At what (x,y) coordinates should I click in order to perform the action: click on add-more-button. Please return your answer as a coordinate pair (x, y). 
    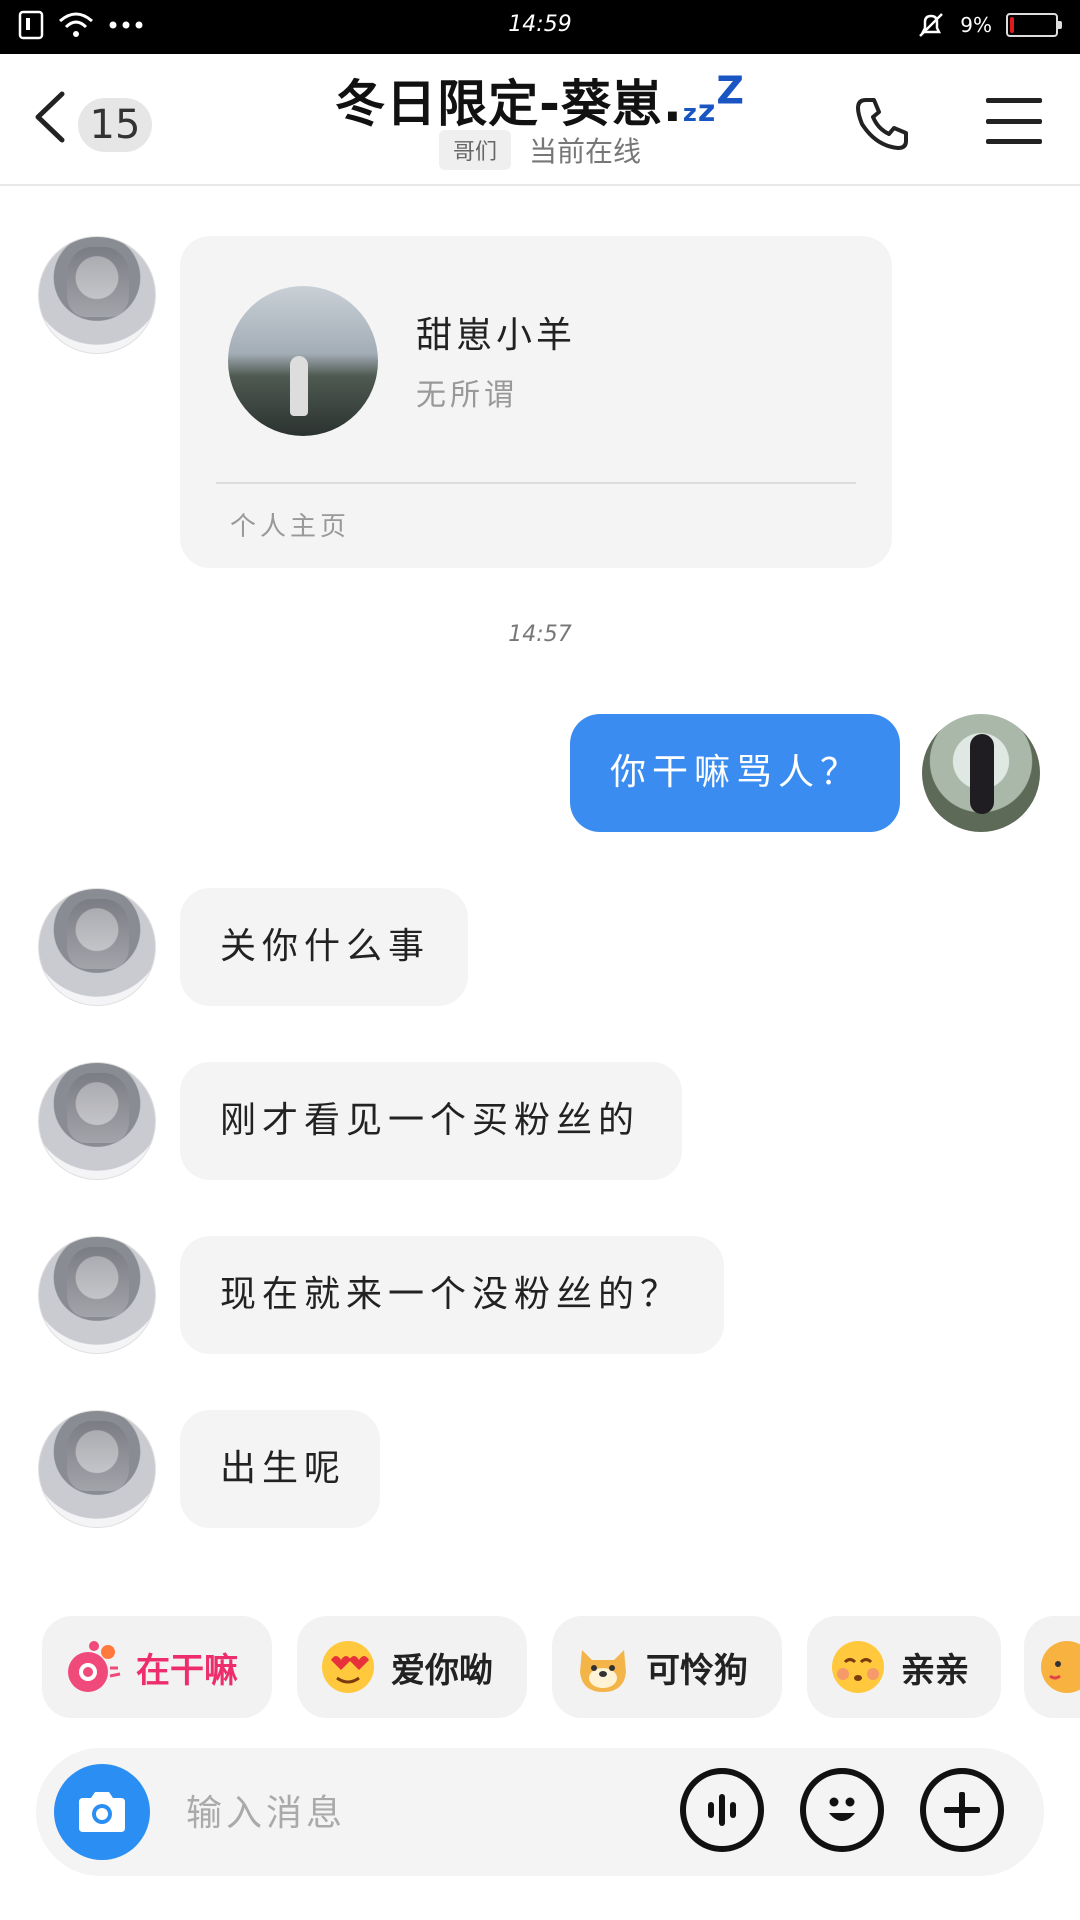
    Looking at the image, I should click on (962, 1810).